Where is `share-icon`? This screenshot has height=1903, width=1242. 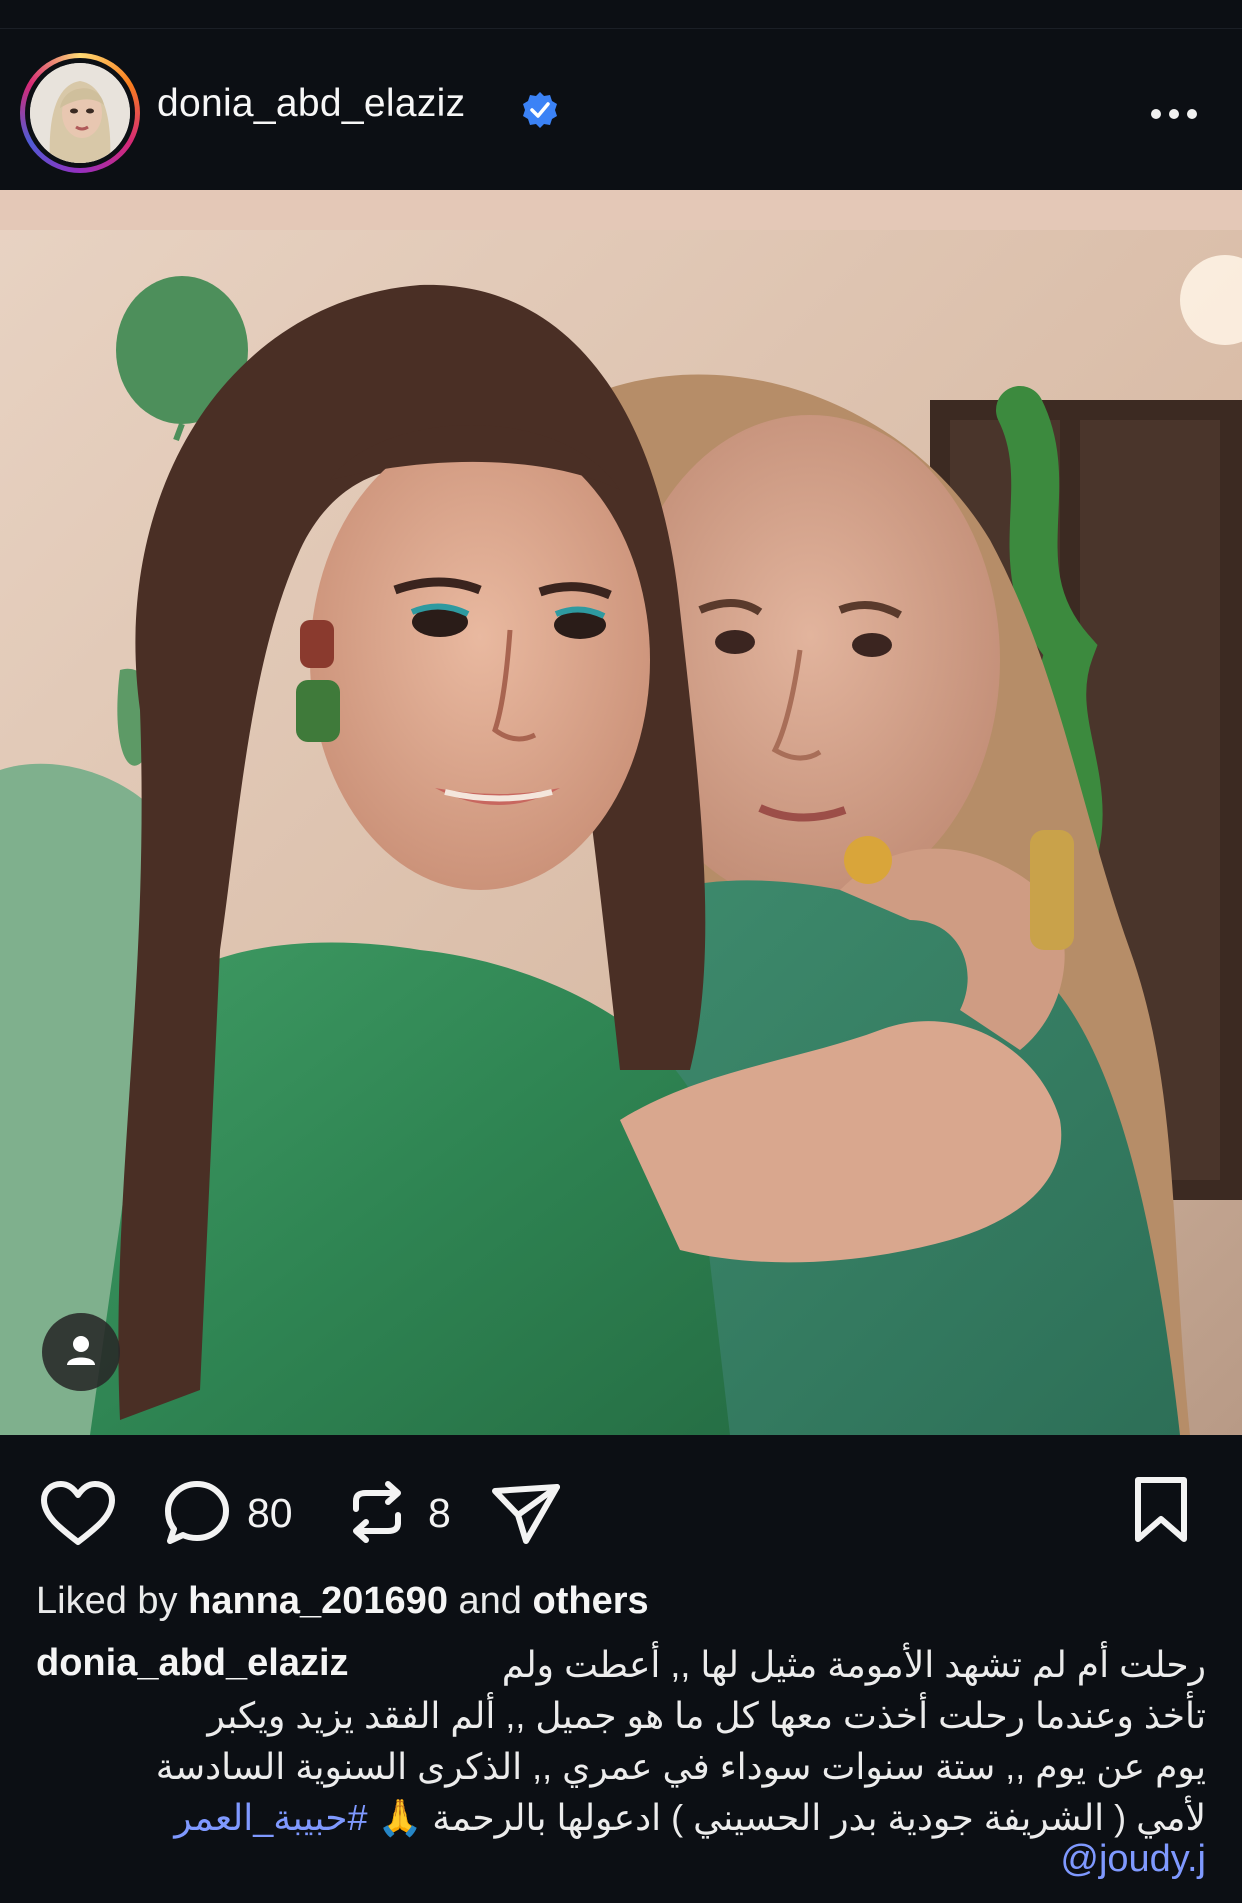 share-icon is located at coordinates (526, 1514).